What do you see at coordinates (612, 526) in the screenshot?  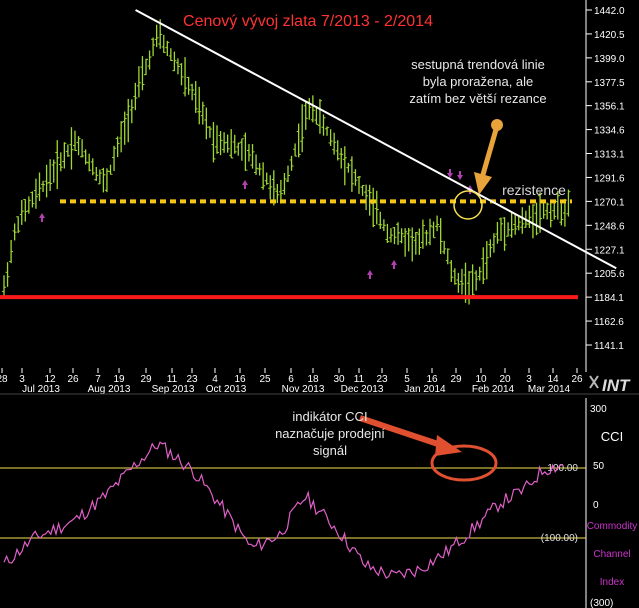 I see `cci-side-label: Commodity` at bounding box center [612, 526].